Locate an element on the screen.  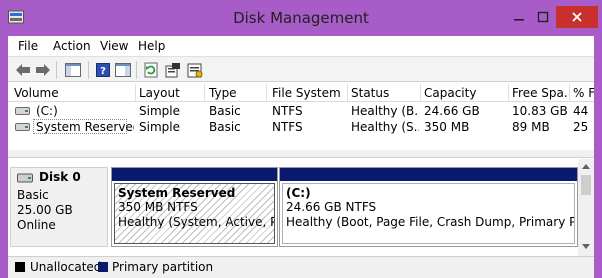
forward-button is located at coordinates (43, 70).